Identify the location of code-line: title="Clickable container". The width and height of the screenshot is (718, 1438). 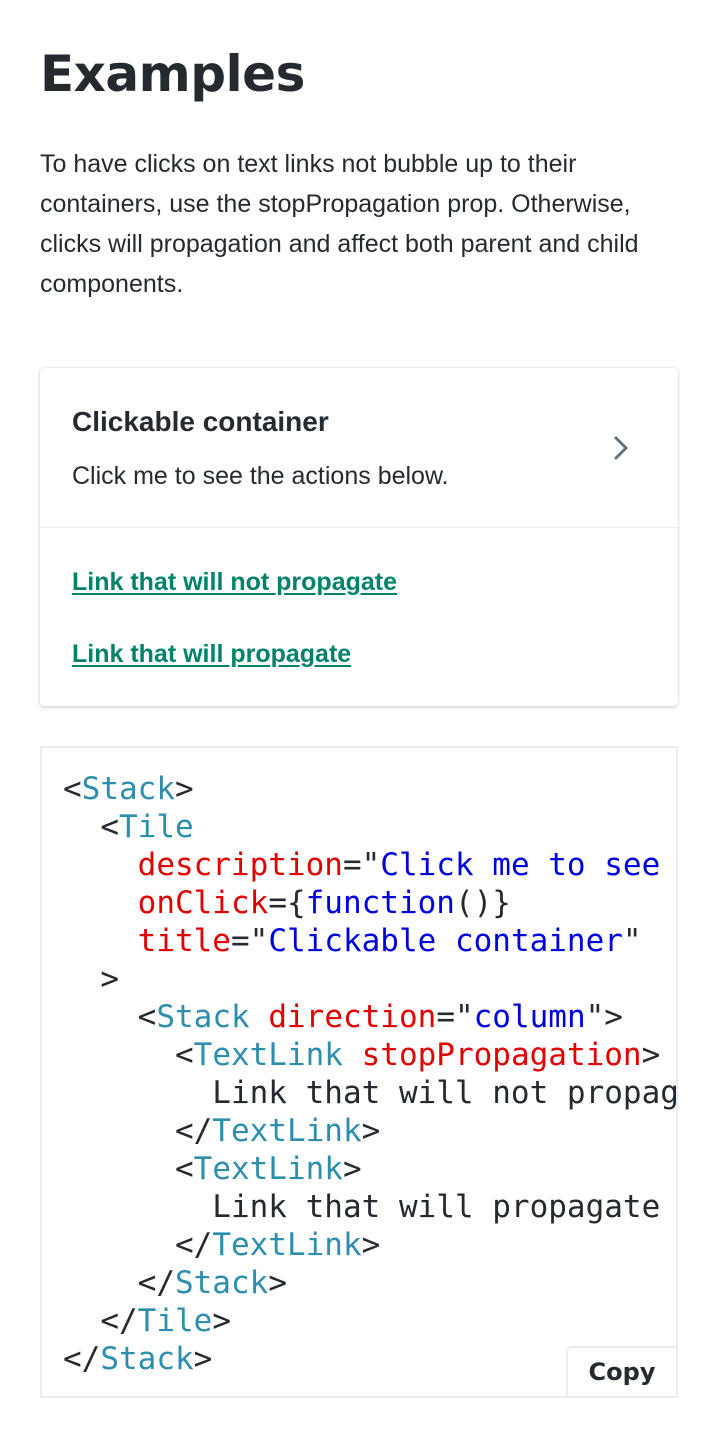
(369, 941).